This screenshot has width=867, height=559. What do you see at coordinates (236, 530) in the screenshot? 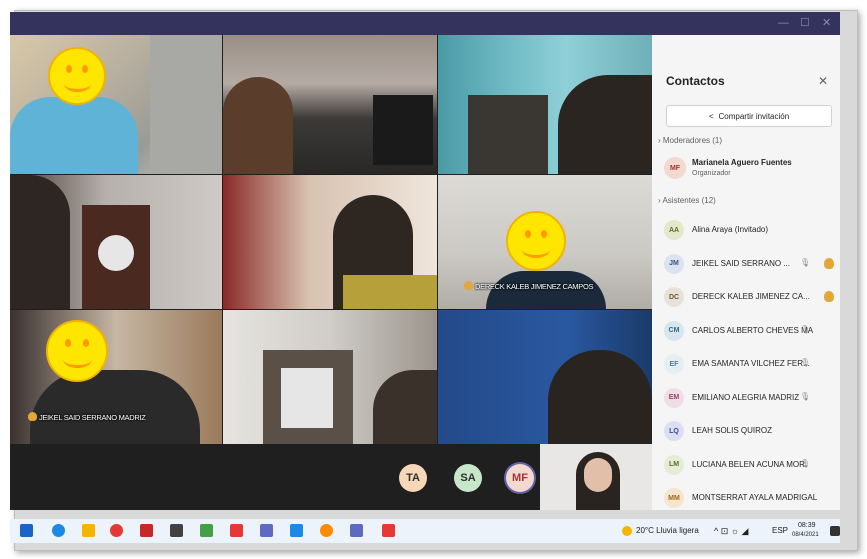
I see `youtube-icon` at bounding box center [236, 530].